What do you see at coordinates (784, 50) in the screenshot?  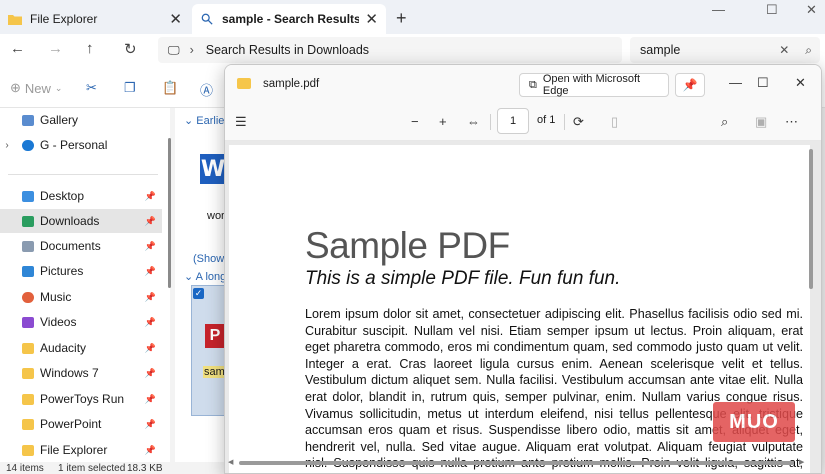 I see `clear-icon: ✕` at bounding box center [784, 50].